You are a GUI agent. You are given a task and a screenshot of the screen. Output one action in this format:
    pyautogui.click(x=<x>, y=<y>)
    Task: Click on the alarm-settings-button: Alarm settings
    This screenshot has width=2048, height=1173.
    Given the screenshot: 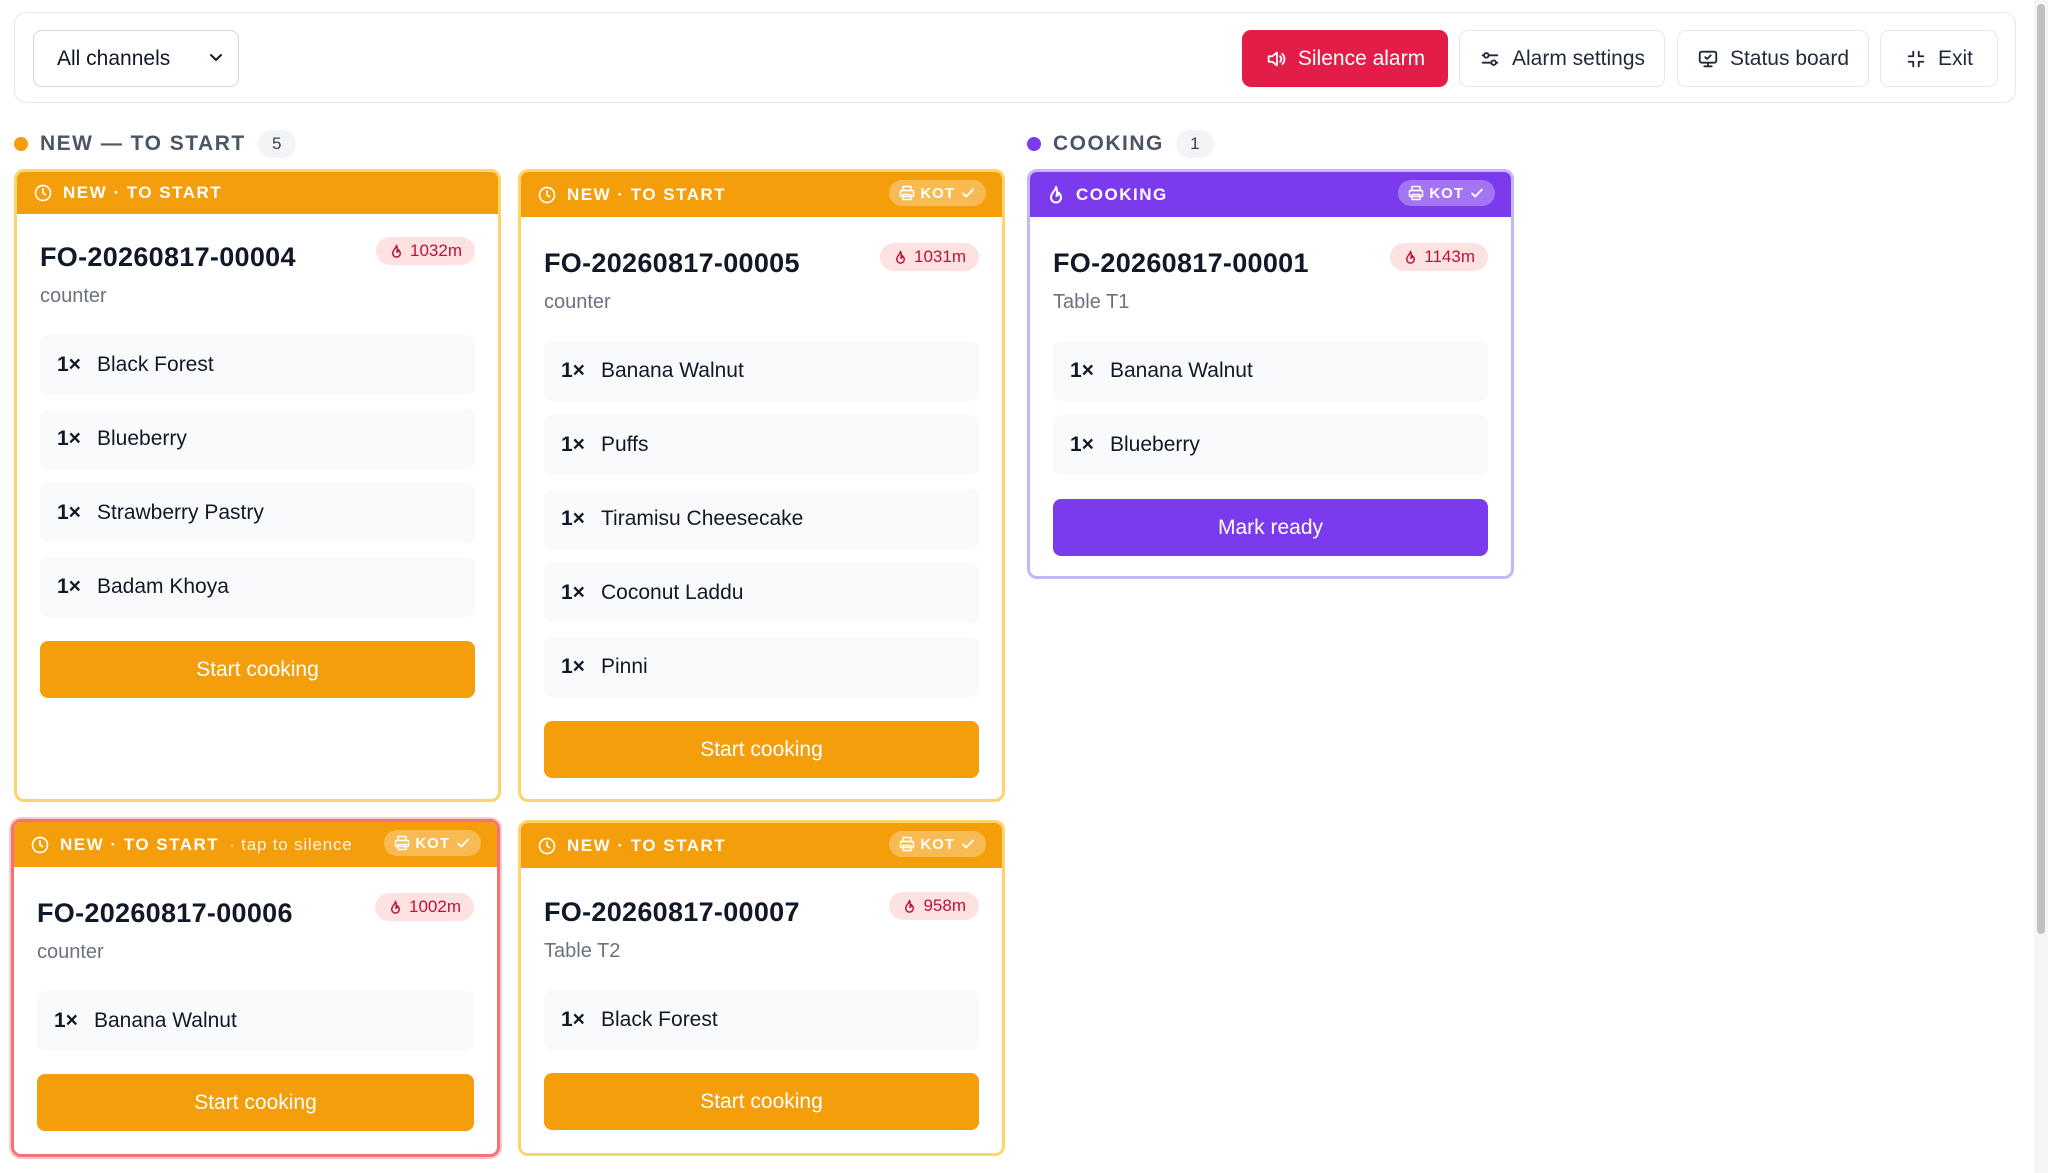 What is the action you would take?
    pyautogui.click(x=1562, y=58)
    